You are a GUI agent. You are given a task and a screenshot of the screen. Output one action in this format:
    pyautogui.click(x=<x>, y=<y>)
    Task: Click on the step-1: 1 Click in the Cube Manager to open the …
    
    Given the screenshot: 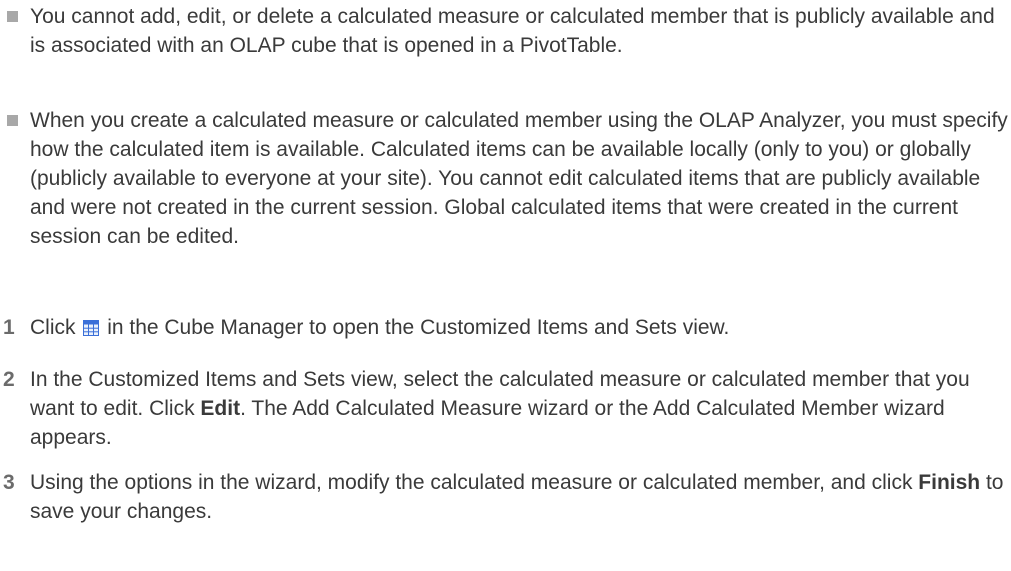 What is the action you would take?
    pyautogui.click(x=505, y=327)
    